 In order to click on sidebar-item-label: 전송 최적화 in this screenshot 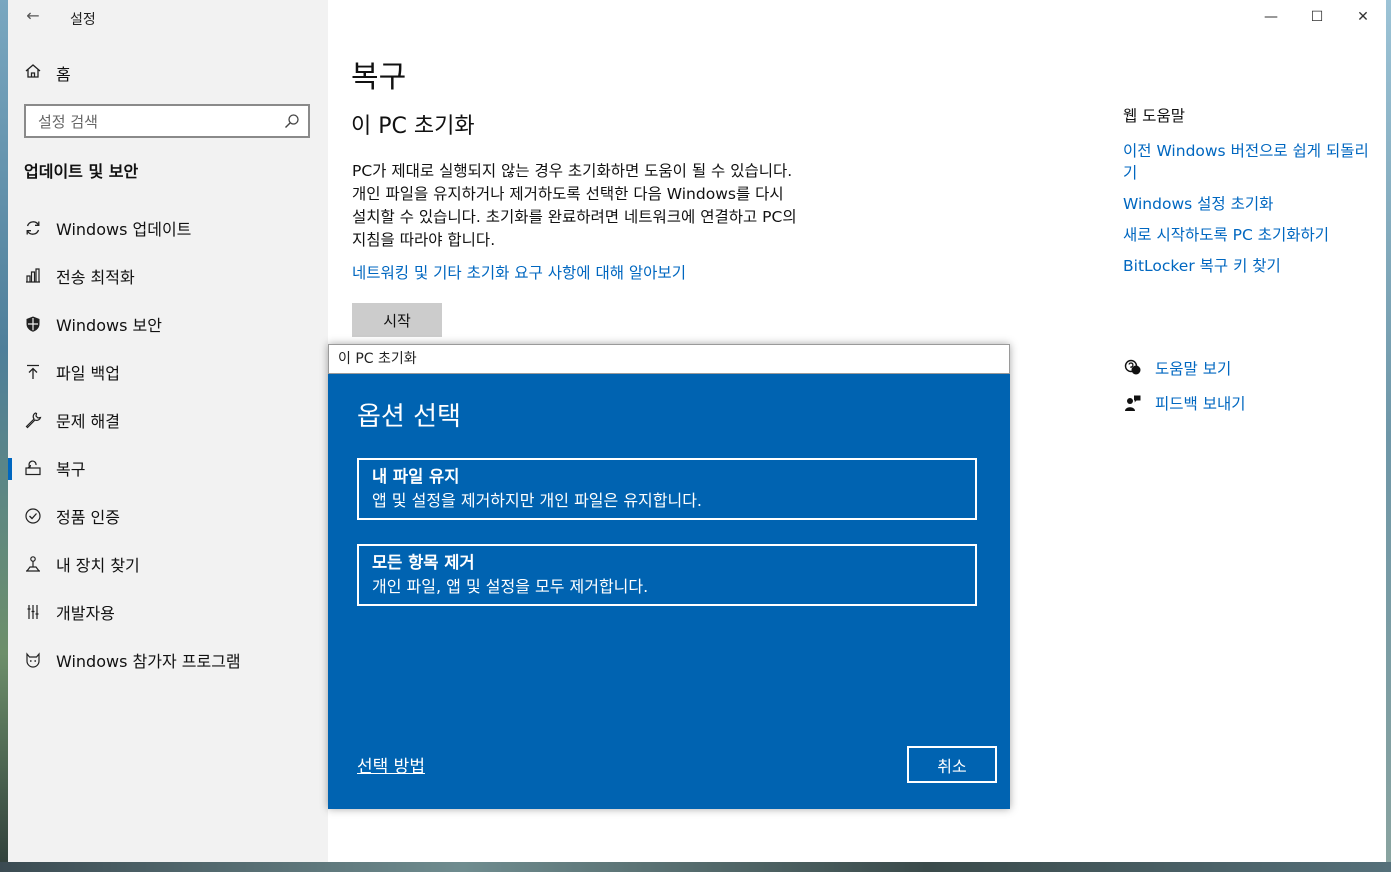, I will do `click(95, 277)`.